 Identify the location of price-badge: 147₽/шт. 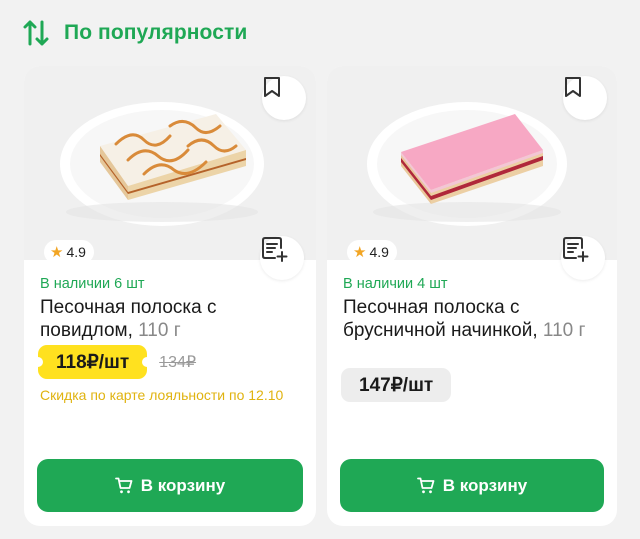
(396, 385).